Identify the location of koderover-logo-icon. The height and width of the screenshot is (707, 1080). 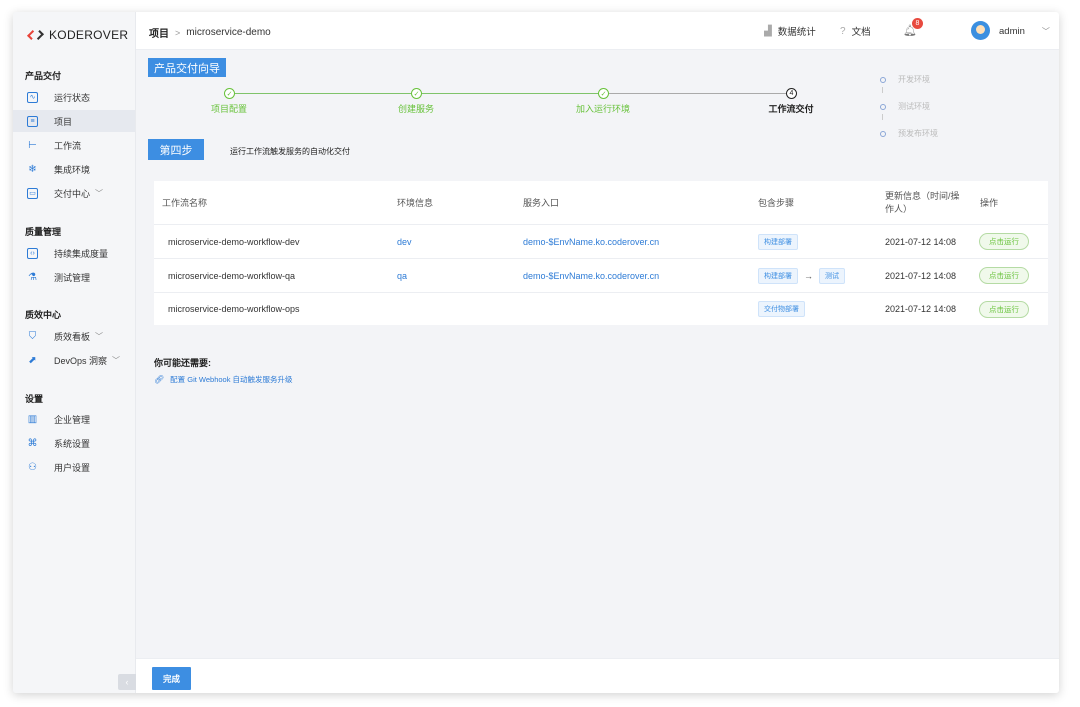
(35, 35).